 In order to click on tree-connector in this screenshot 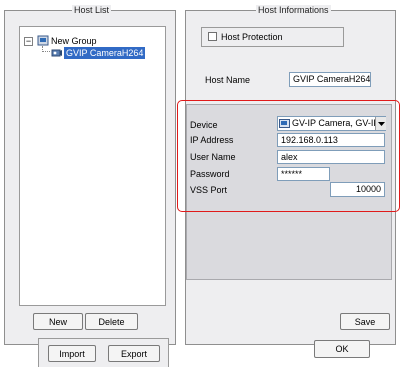, I will do `click(46, 49)`.